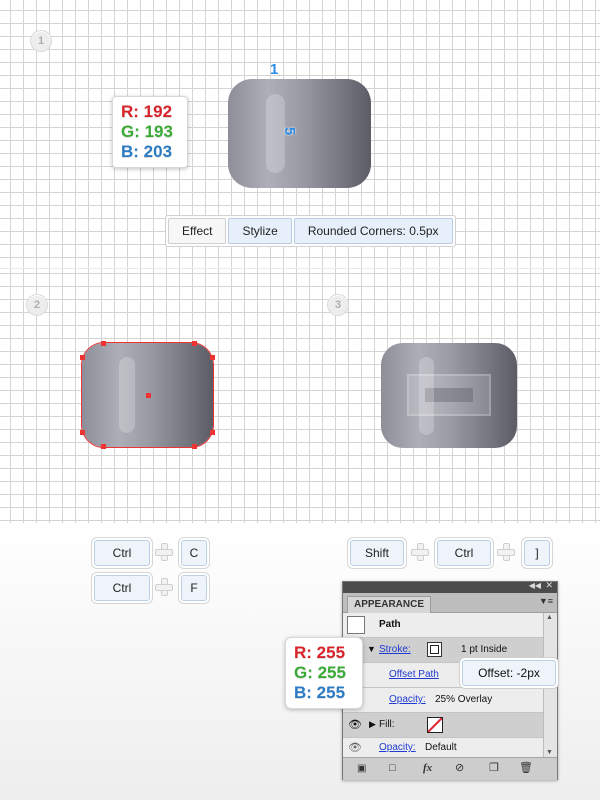 Image resolution: width=600 pixels, height=800 pixels. I want to click on key-f: F, so click(194, 588).